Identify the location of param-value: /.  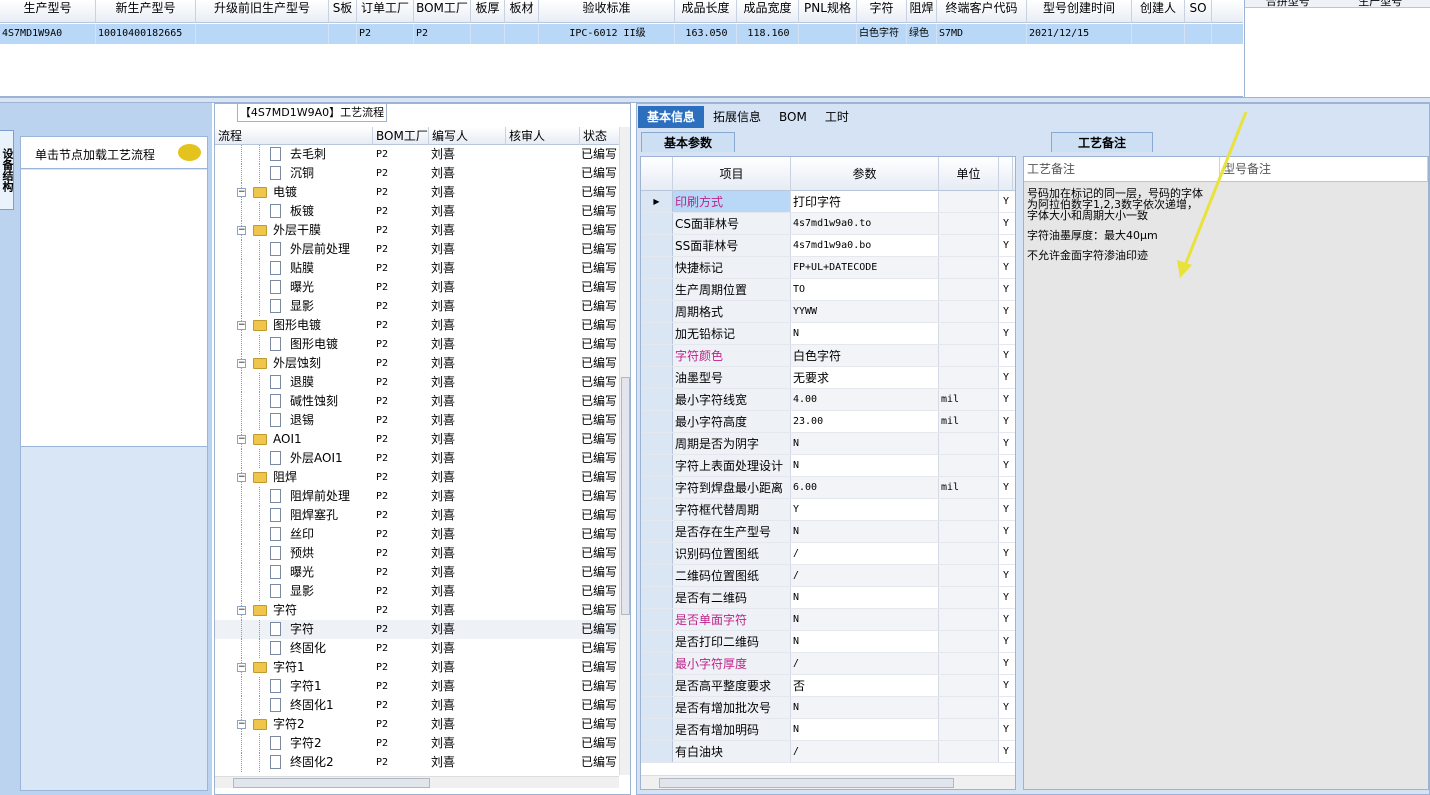
(865, 663).